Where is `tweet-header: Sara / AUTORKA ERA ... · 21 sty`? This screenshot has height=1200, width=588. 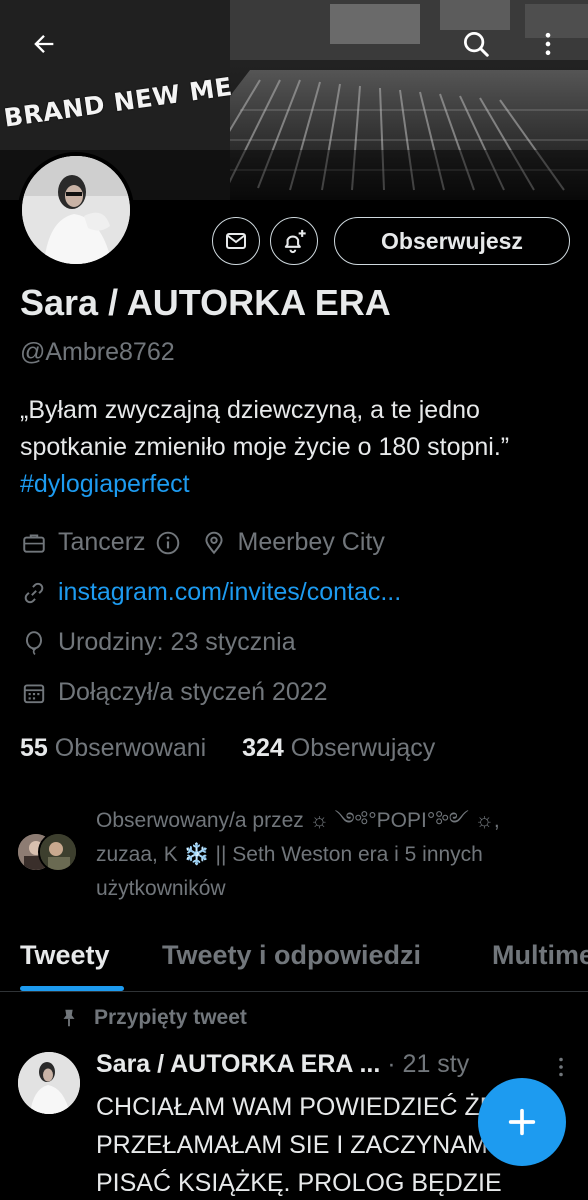 tweet-header: Sara / AUTORKA ERA ... · 21 sty is located at coordinates (282, 1064).